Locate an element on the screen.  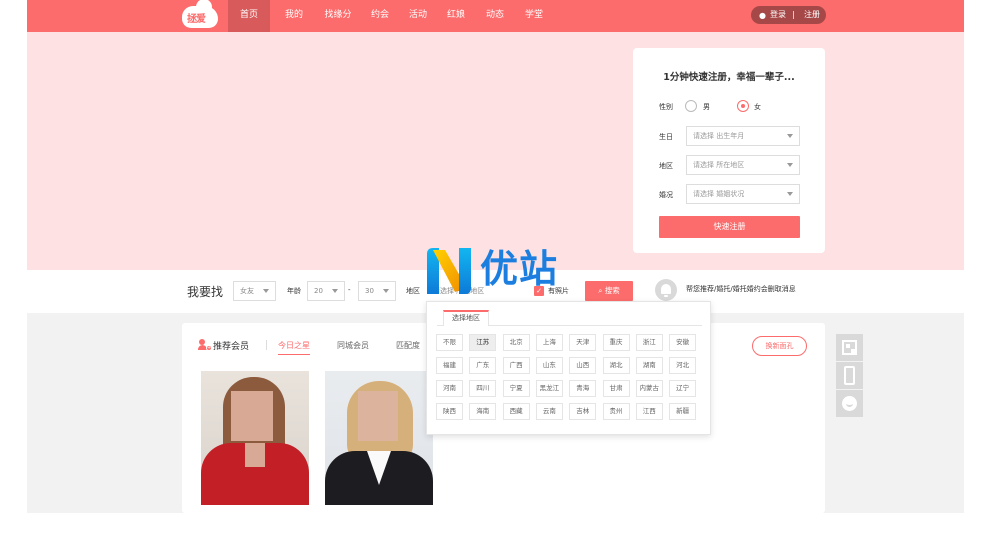
search-region-label: 地区 is located at coordinates (413, 291).